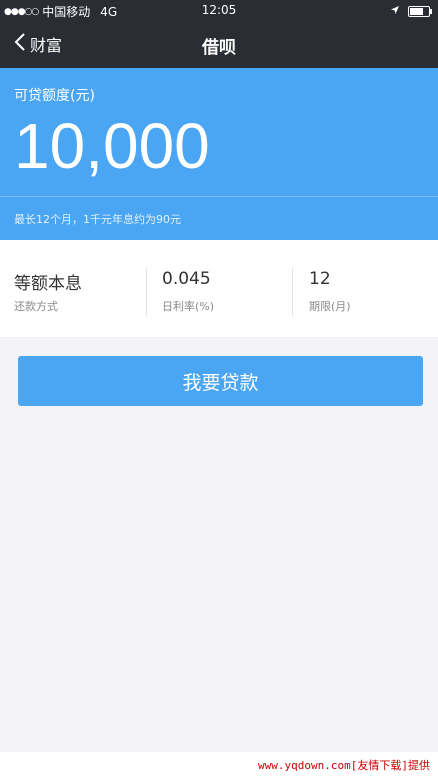 The height and width of the screenshot is (776, 438). What do you see at coordinates (395, 11) in the screenshot?
I see `location-arrow-icon` at bounding box center [395, 11].